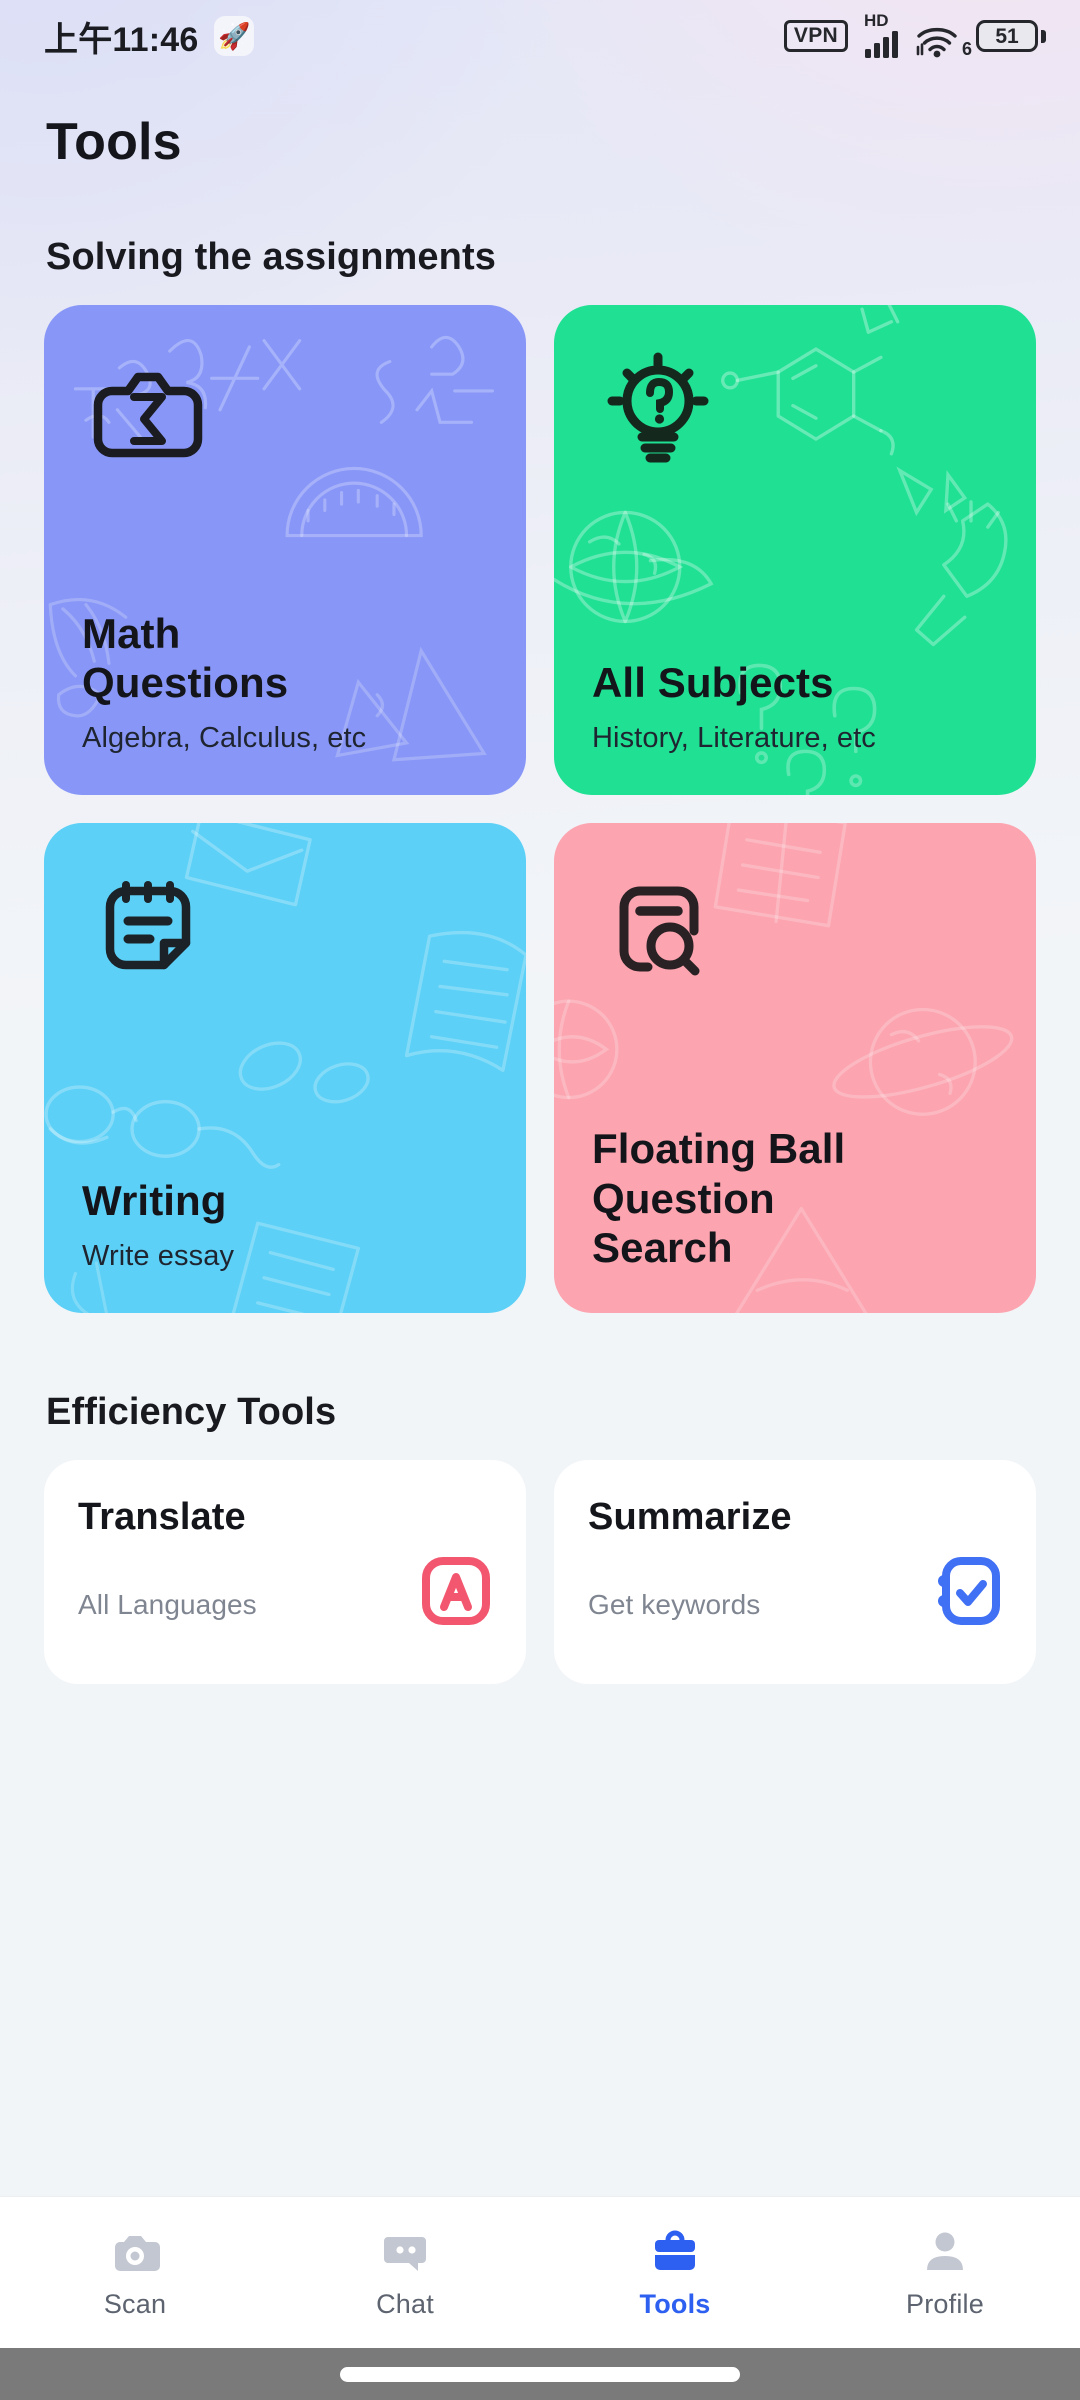 This screenshot has width=1080, height=2400. What do you see at coordinates (719, 1198) in the screenshot?
I see `card-title: Floating Ball Question Search` at bounding box center [719, 1198].